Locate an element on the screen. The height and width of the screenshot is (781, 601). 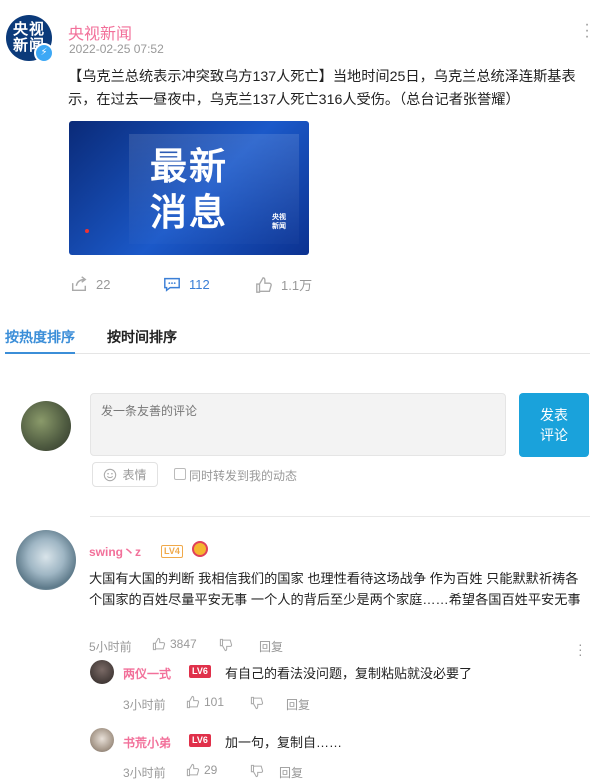
commenter-name: swing丶z is located at coordinates (115, 551).